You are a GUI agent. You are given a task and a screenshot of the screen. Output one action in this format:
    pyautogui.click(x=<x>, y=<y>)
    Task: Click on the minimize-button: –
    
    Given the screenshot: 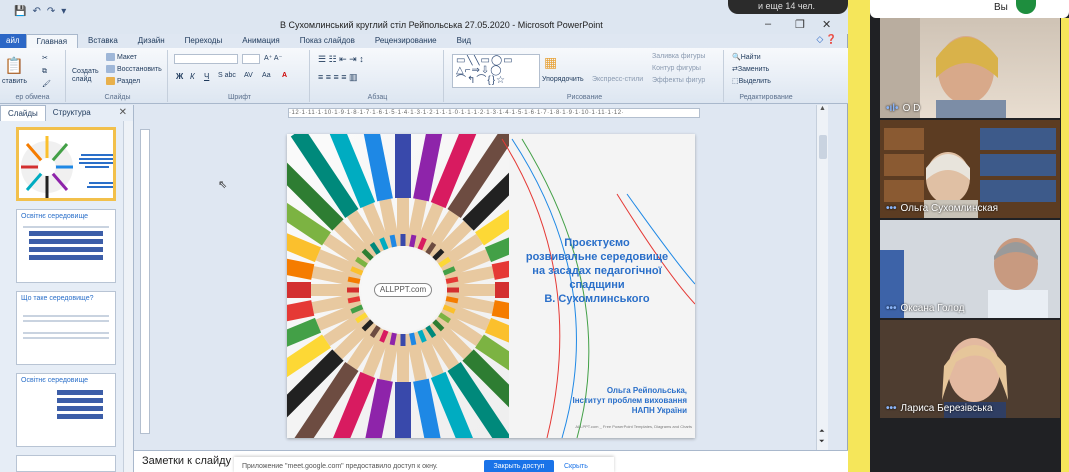 What is the action you would take?
    pyautogui.click(x=768, y=24)
    